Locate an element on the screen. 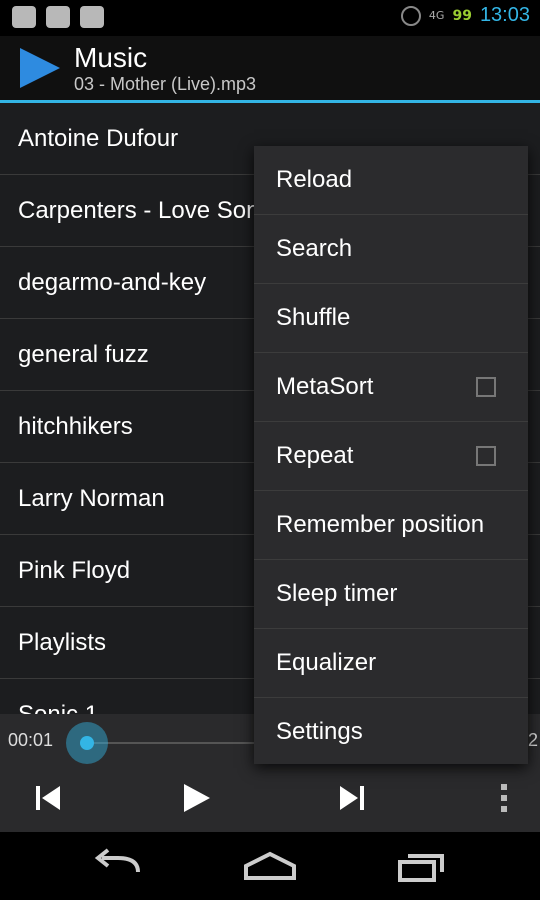 The image size is (540, 900). repeat-checkbox is located at coordinates (486, 456).